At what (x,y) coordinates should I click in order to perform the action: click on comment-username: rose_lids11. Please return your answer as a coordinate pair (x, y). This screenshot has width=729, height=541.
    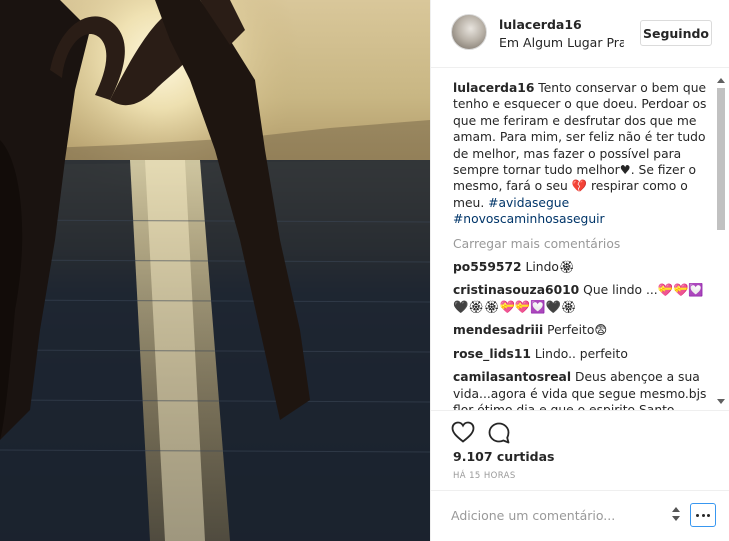
    Looking at the image, I should click on (492, 354).